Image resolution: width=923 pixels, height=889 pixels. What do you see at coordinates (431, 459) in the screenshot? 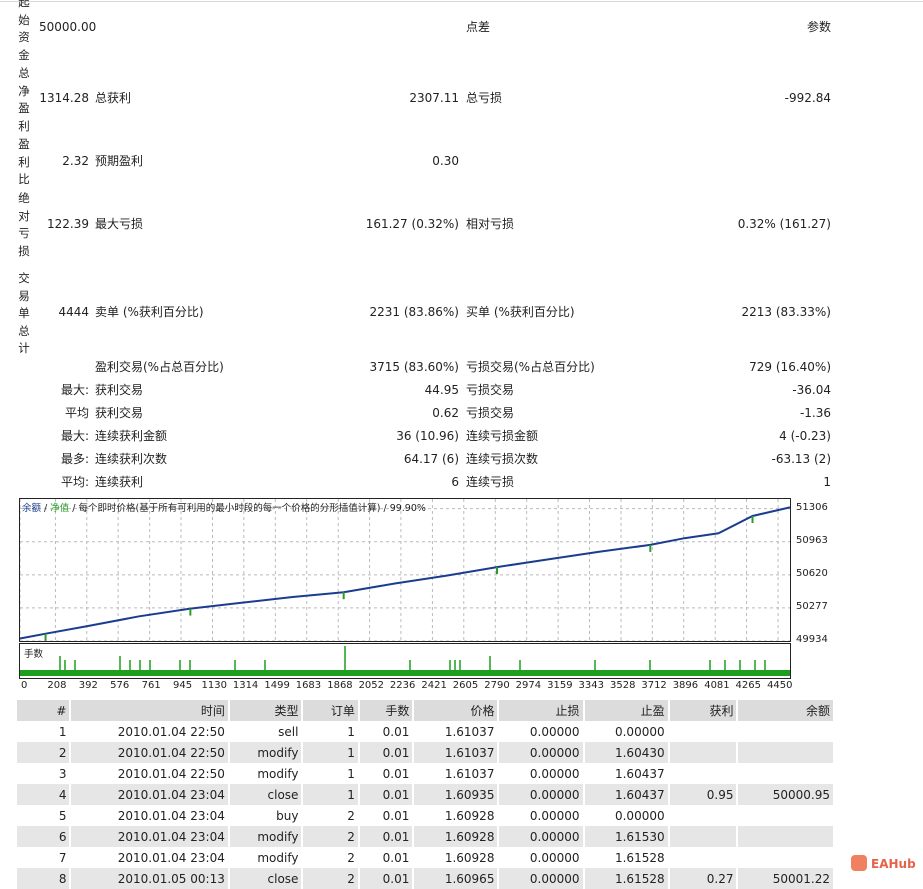
I see `most-consec-win-count-value: 64.17 (6)` at bounding box center [431, 459].